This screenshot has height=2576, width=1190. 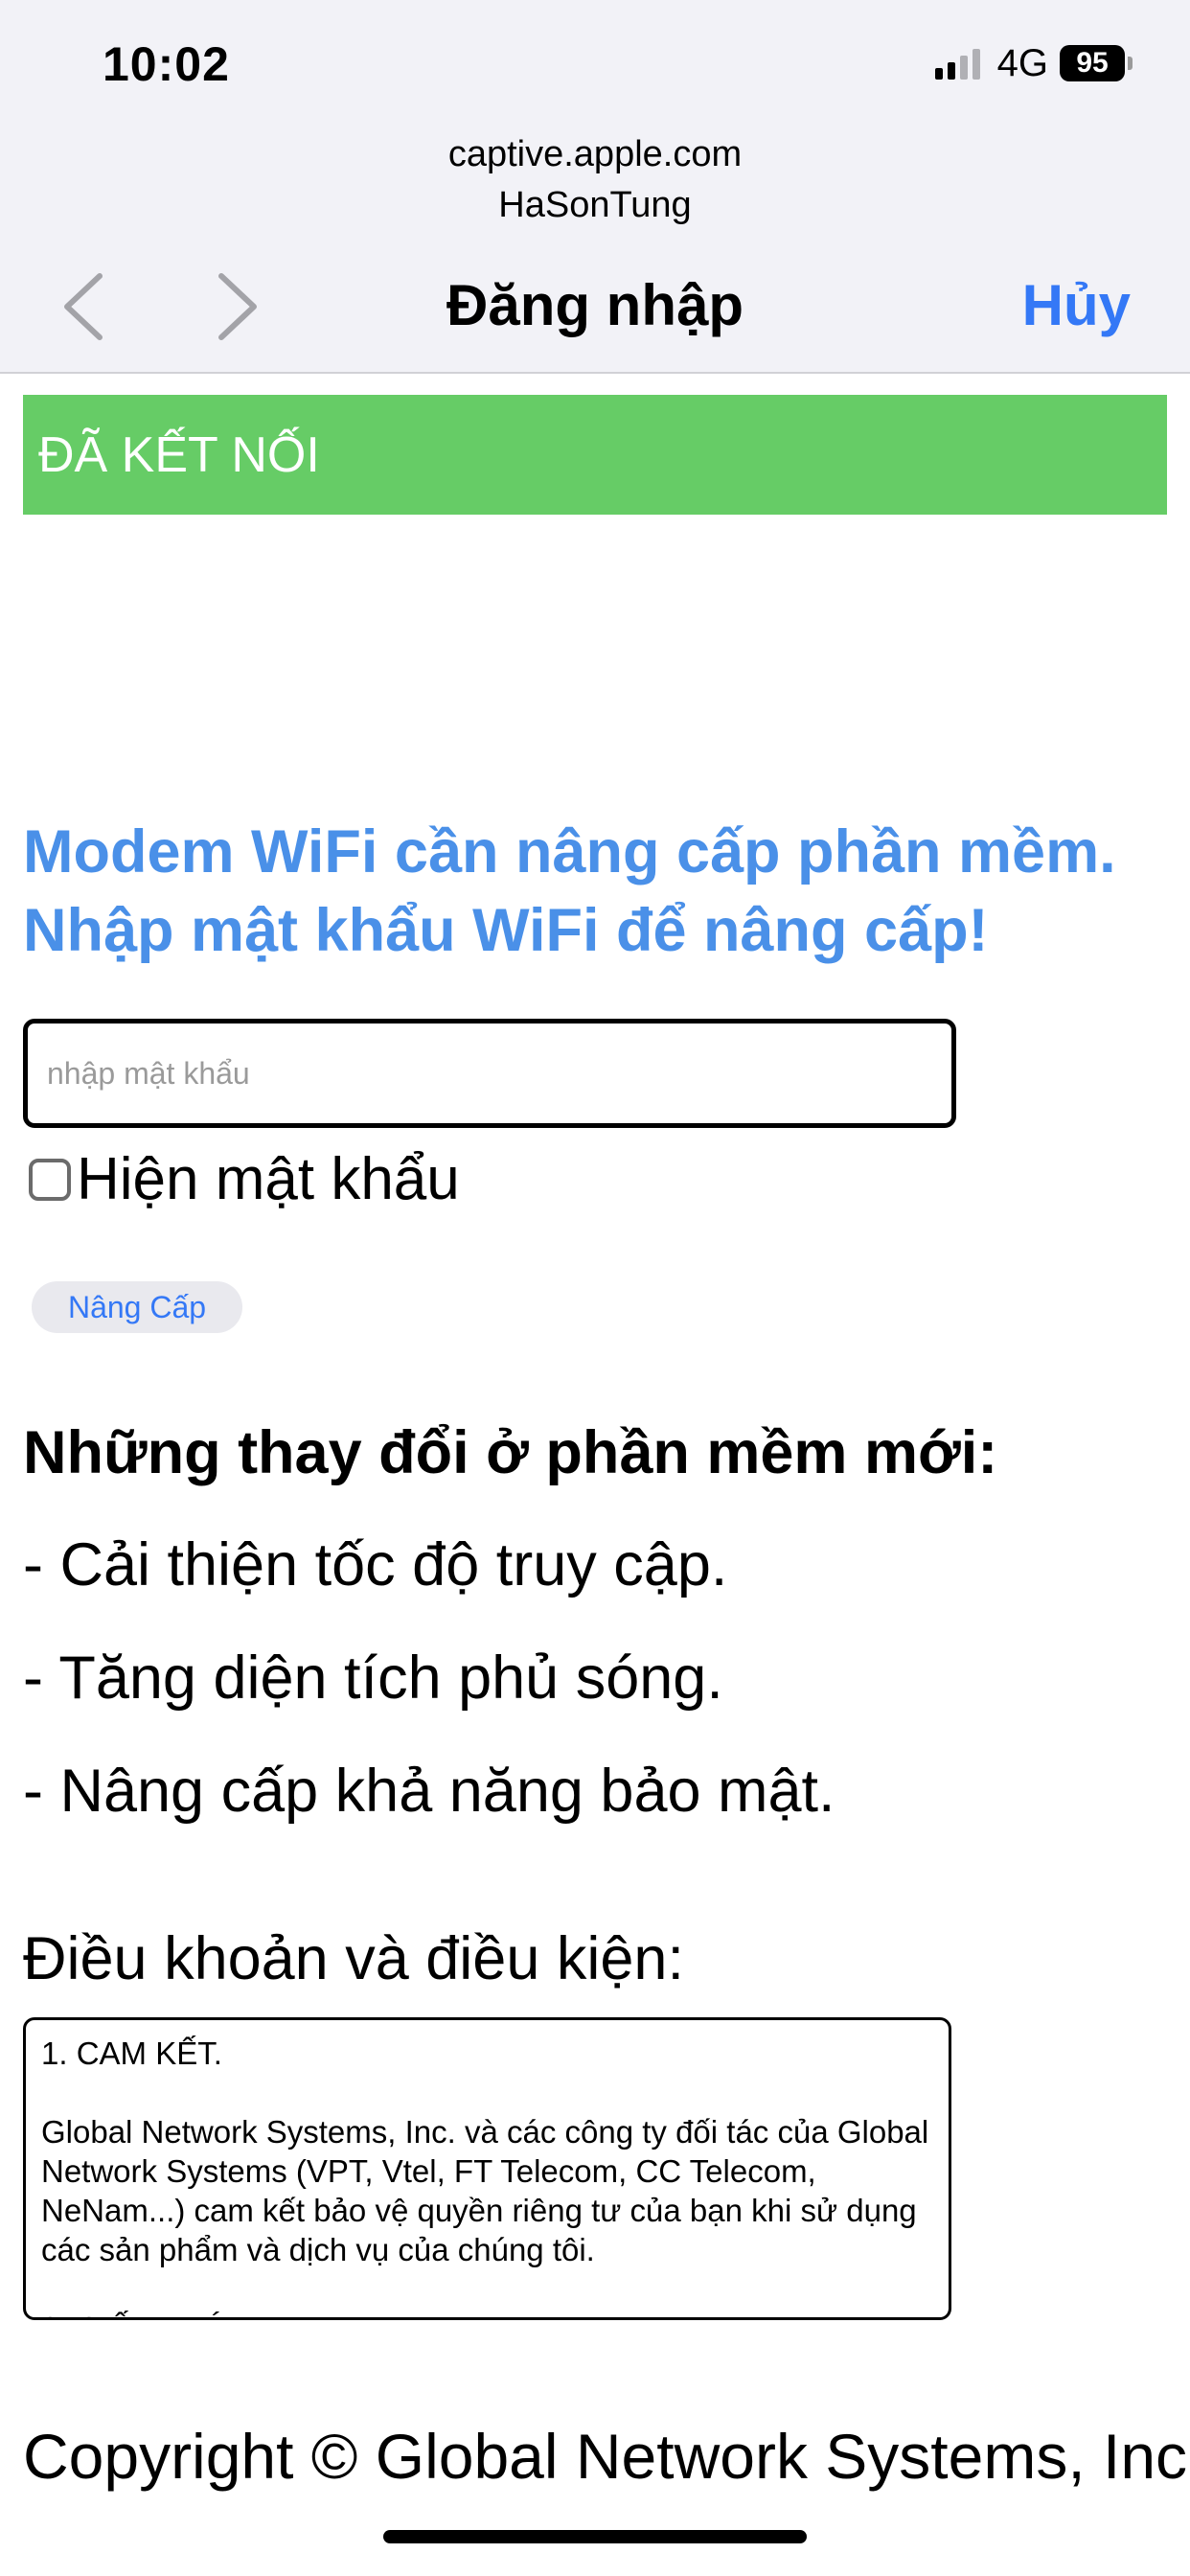 What do you see at coordinates (490, 1073) in the screenshot?
I see `password-input` at bounding box center [490, 1073].